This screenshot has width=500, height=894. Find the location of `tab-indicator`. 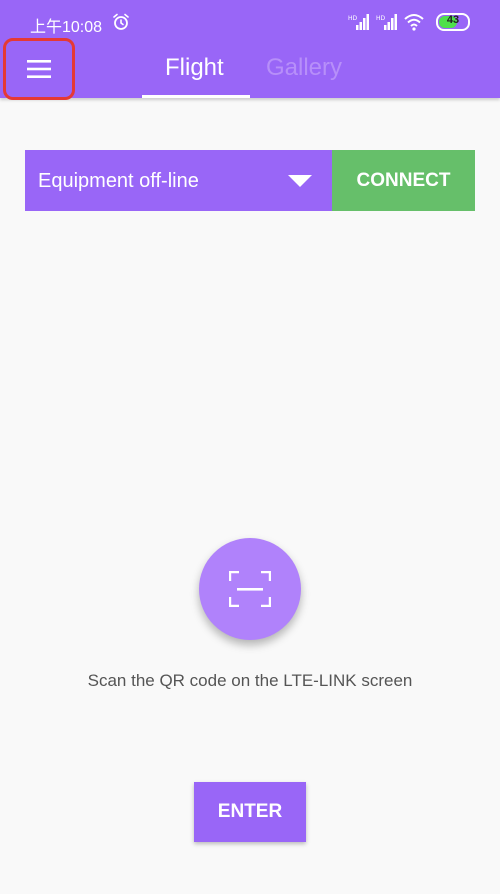

tab-indicator is located at coordinates (196, 96).